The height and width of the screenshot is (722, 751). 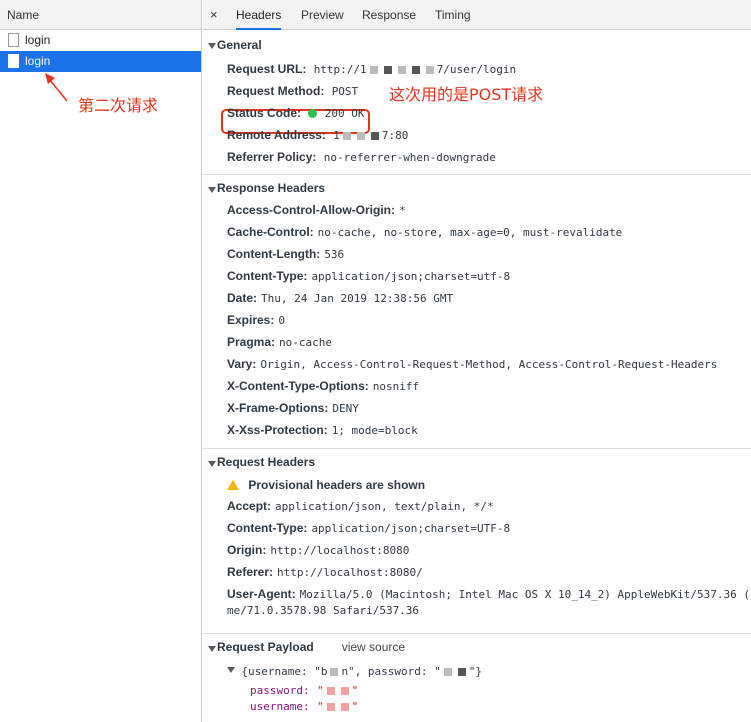 I want to click on header-key: Content-Length:, so click(x=274, y=254).